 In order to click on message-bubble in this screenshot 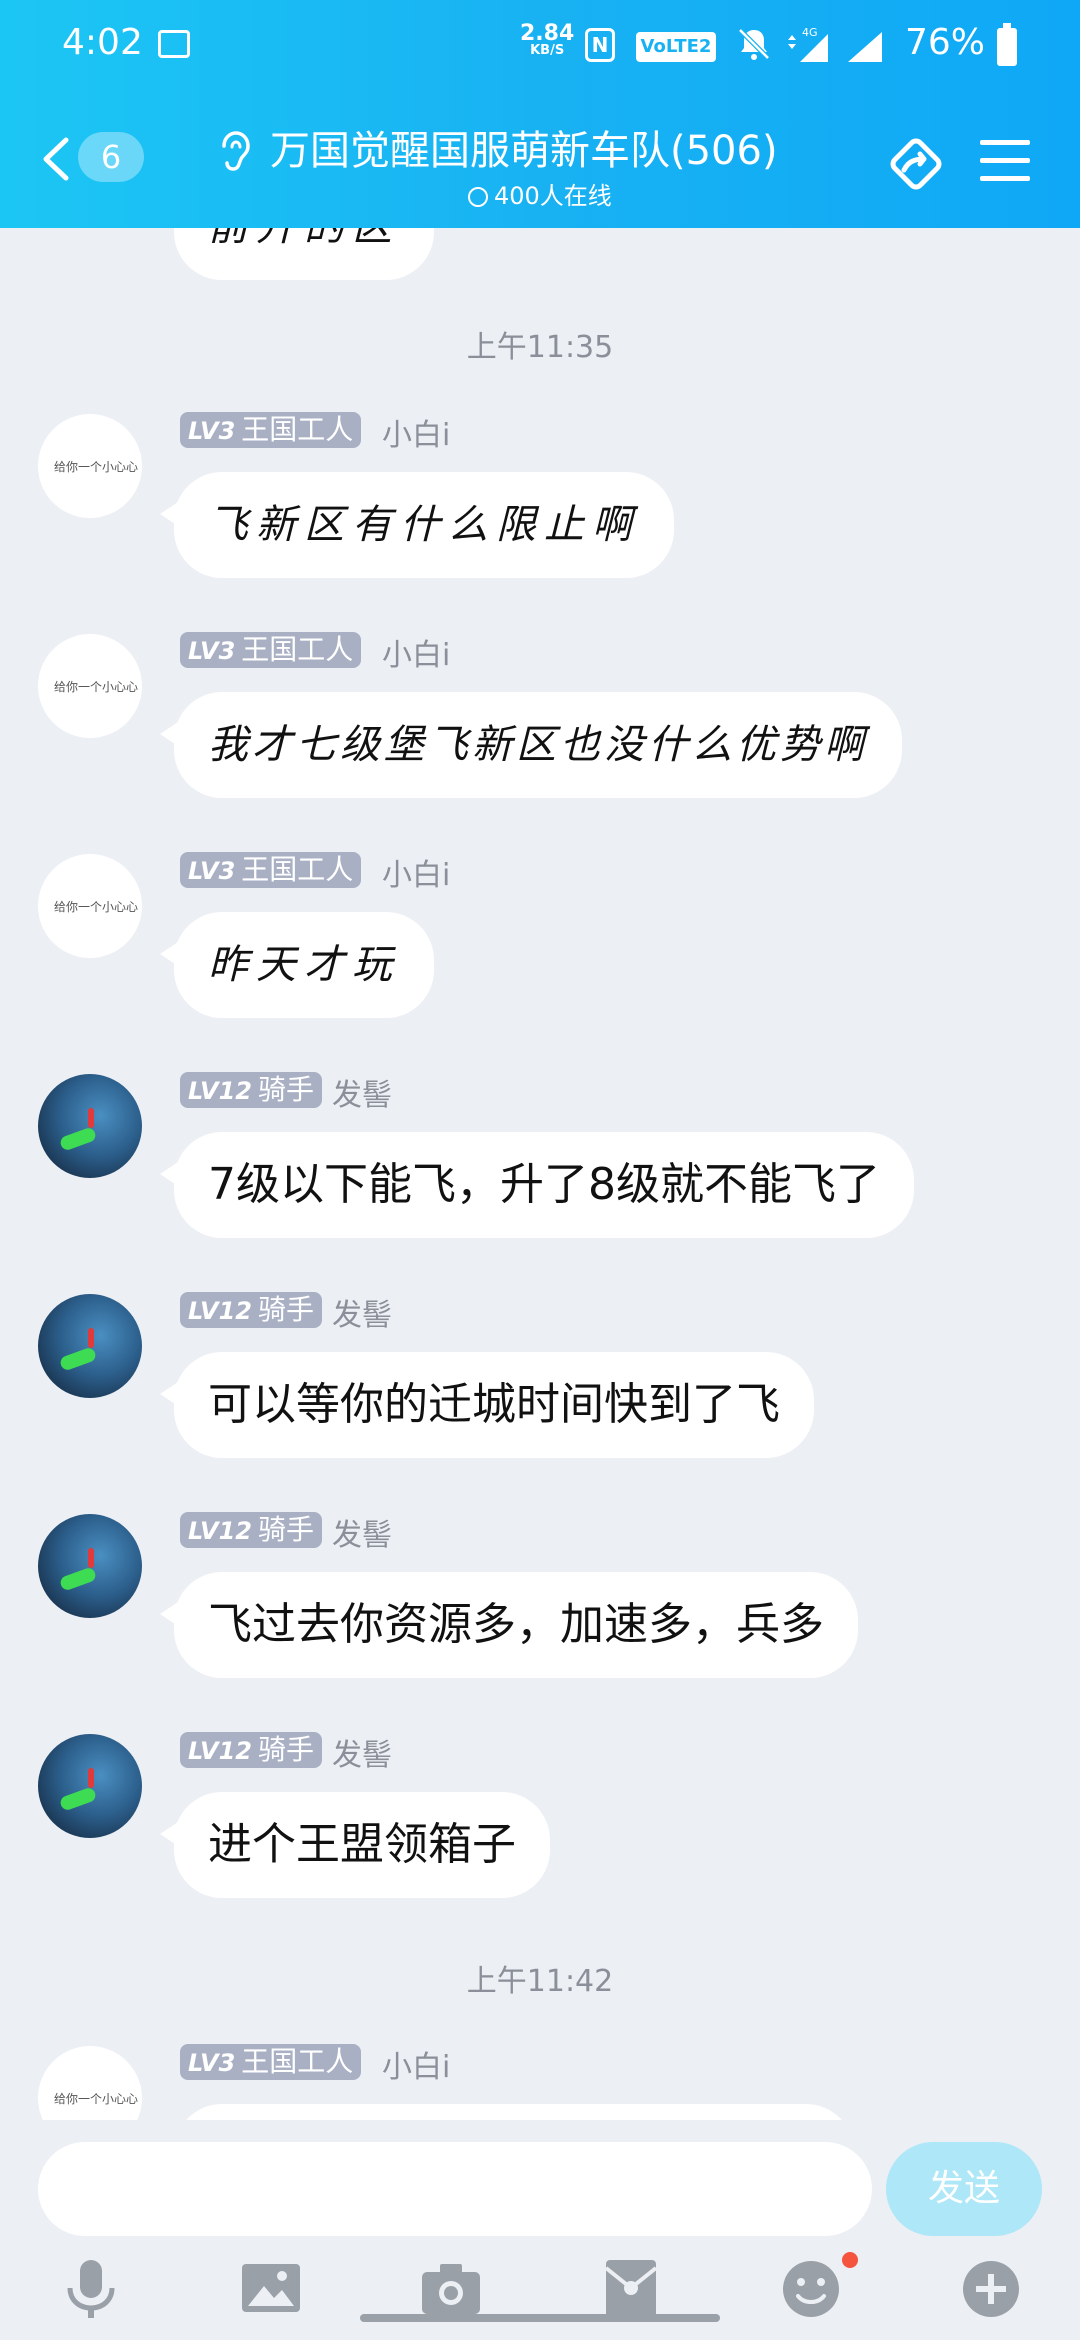, I will do `click(514, 2112)`.